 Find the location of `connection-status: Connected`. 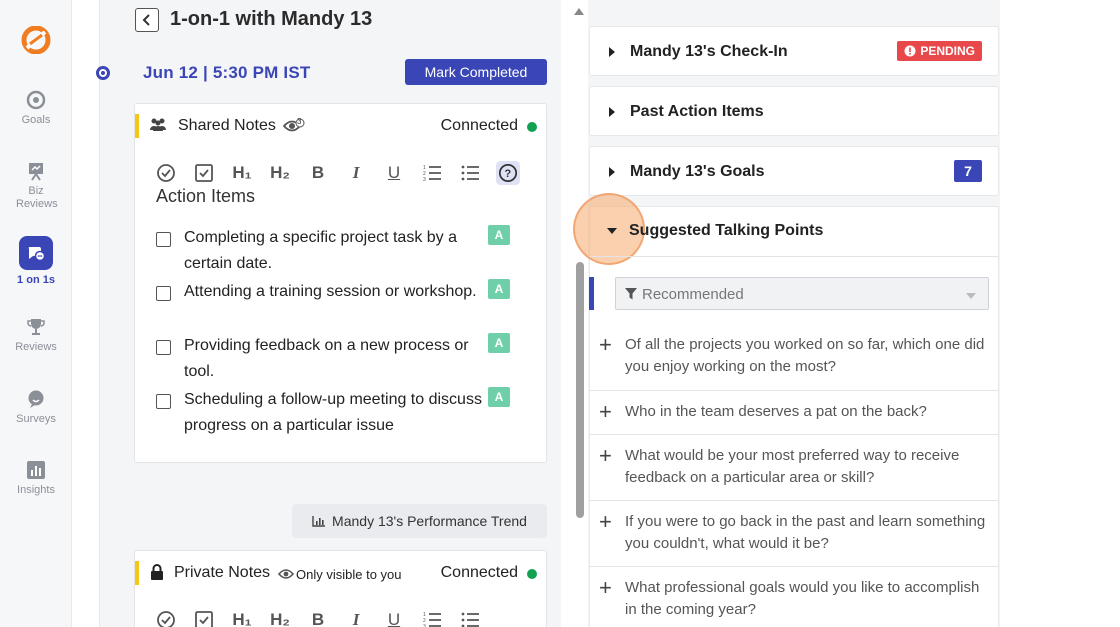

connection-status: Connected is located at coordinates (479, 572).